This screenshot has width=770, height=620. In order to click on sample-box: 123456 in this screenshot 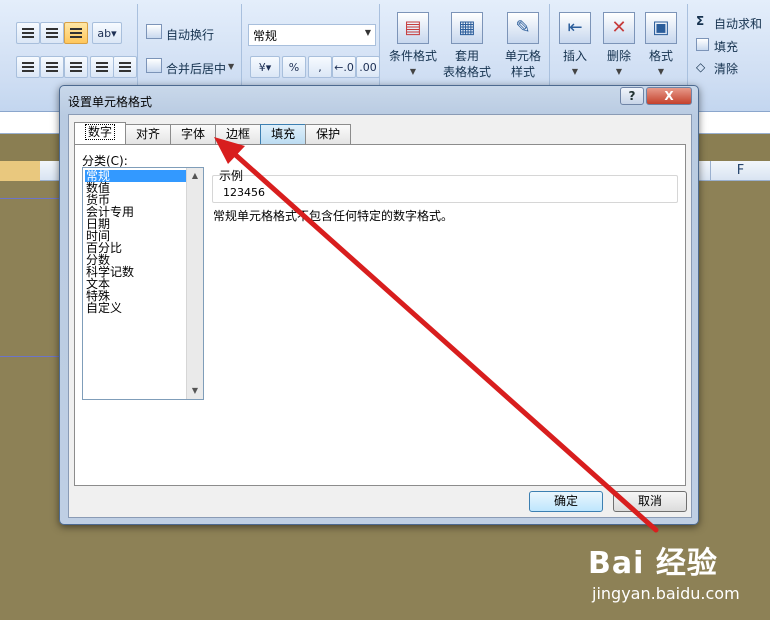, I will do `click(445, 189)`.